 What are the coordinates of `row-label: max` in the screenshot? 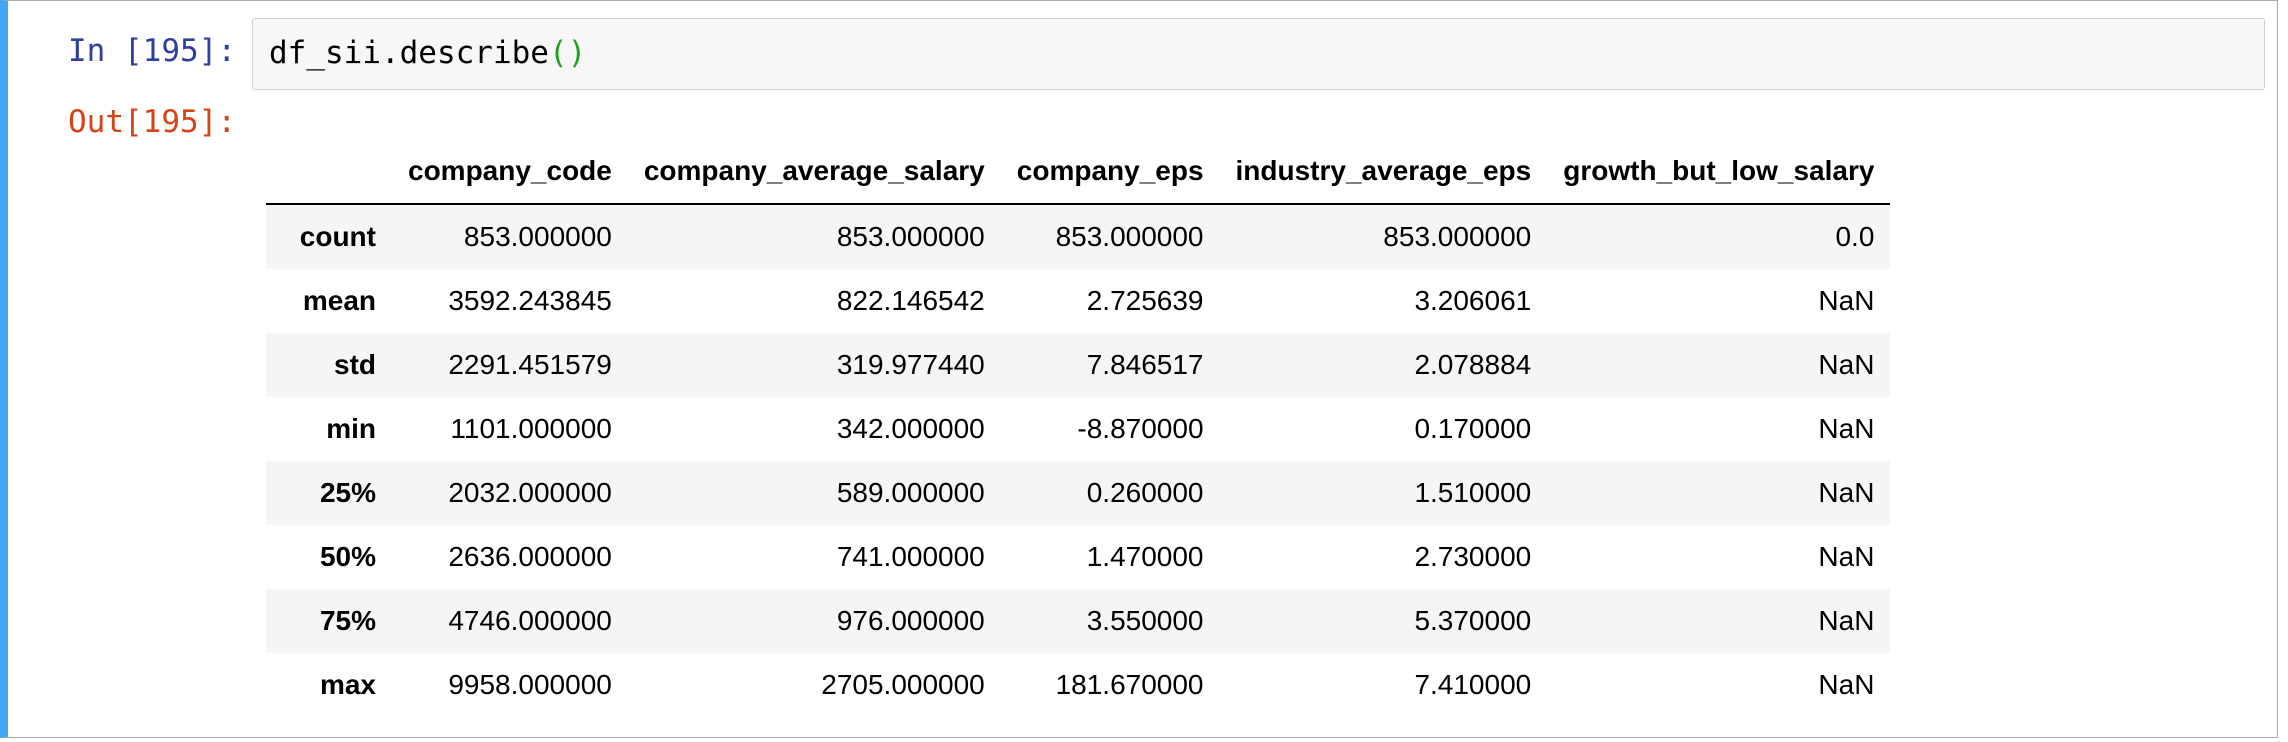 It's located at (347, 684).